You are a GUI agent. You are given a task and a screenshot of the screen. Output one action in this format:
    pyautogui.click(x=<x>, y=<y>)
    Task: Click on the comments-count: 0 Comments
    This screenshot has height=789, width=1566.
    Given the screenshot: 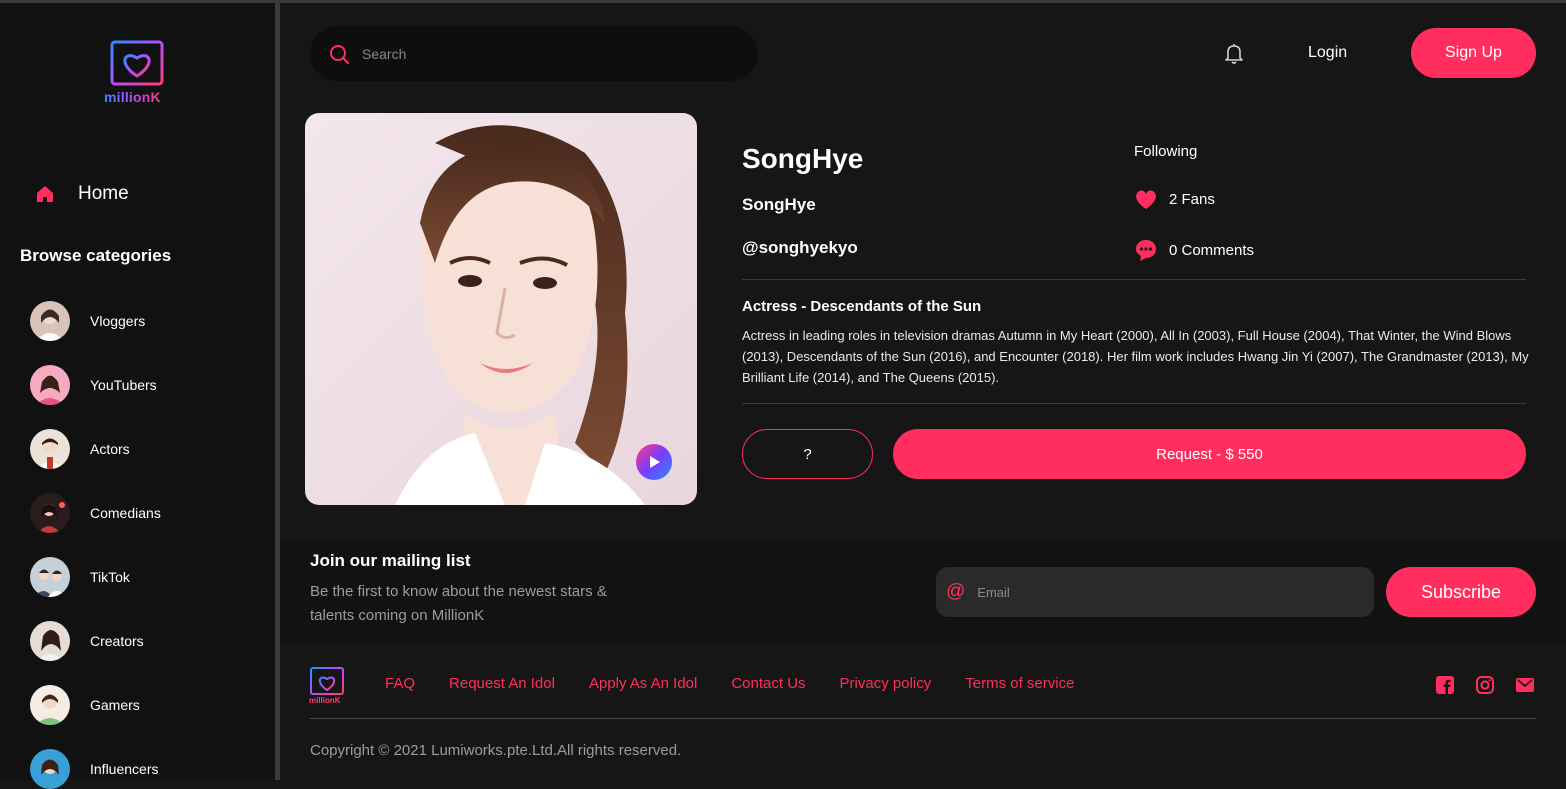 What is the action you would take?
    pyautogui.click(x=1194, y=250)
    